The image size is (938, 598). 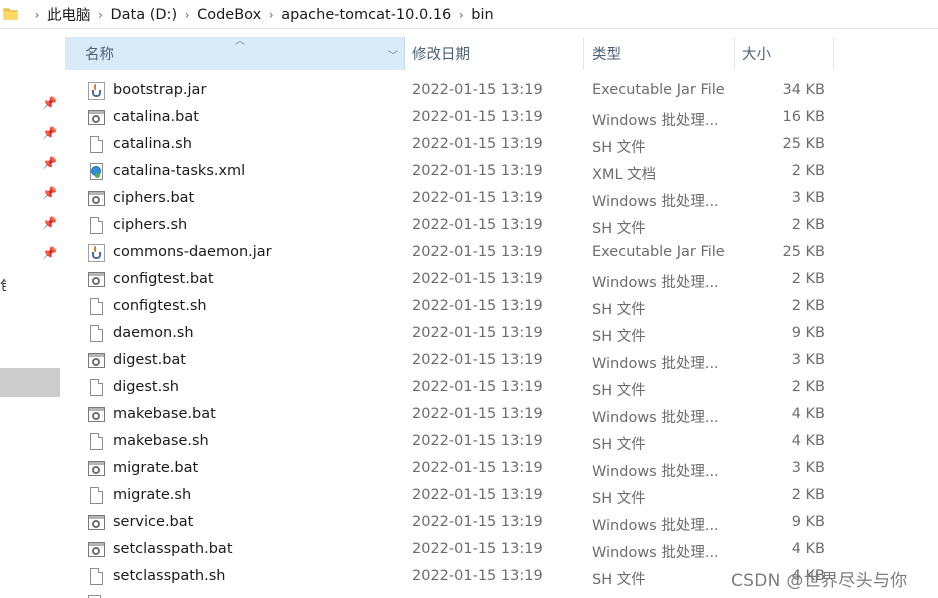 What do you see at coordinates (501, 388) in the screenshot?
I see `file-row: digest.sh 2022-01-15 13:19 SH 文件 2 KB` at bounding box center [501, 388].